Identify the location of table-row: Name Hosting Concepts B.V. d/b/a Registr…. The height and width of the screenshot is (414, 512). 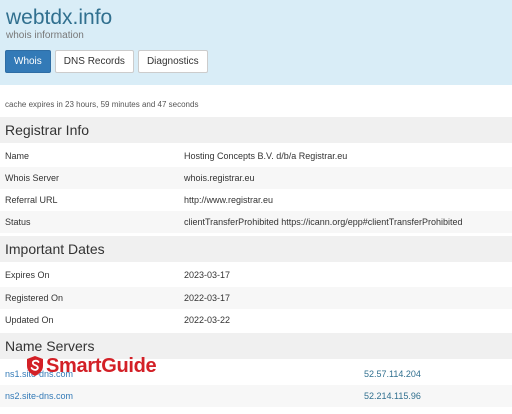
(256, 156).